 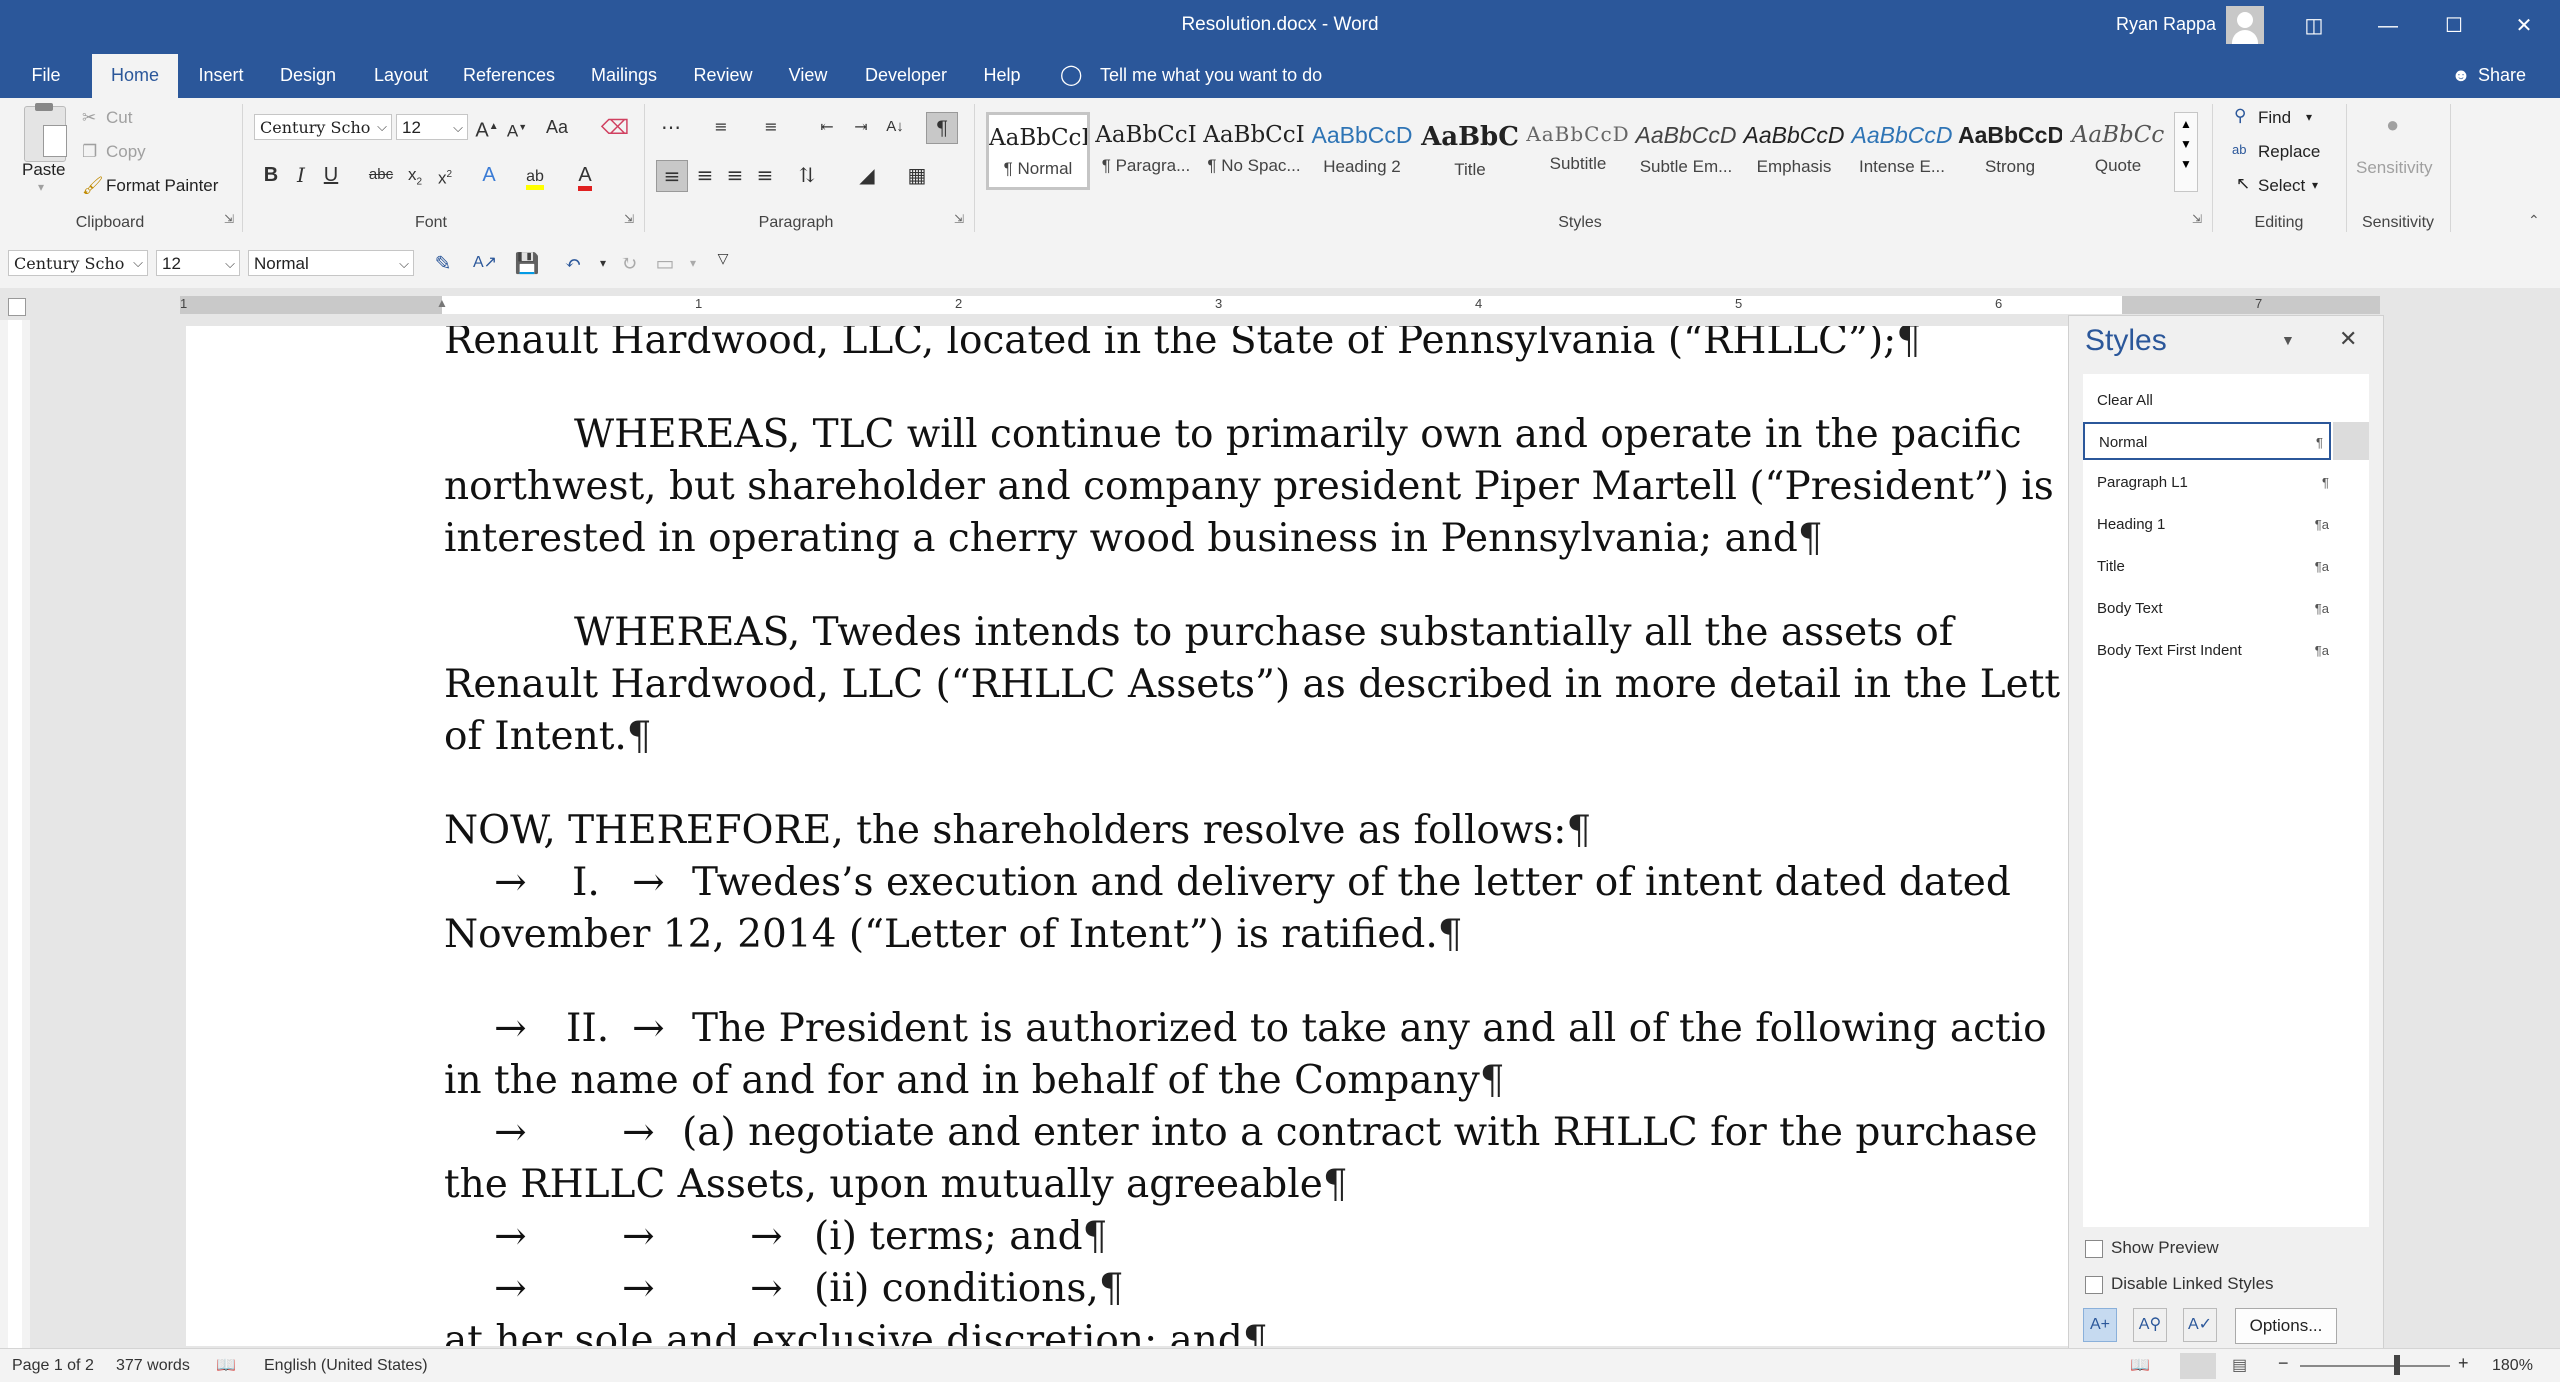 I want to click on close-icon: ✕, so click(x=2524, y=26).